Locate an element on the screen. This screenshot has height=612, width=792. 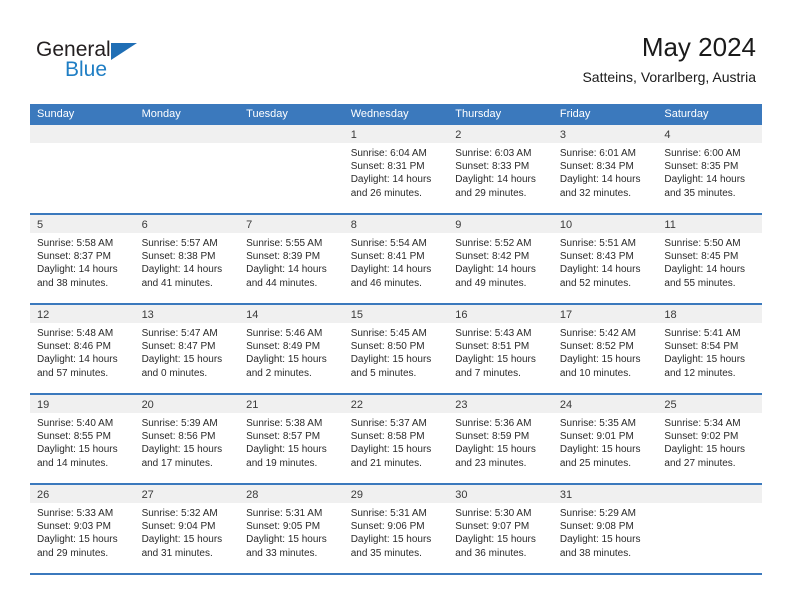
sunrise-text: Sunrise: 5:41 AM is located at coordinates (702, 333).